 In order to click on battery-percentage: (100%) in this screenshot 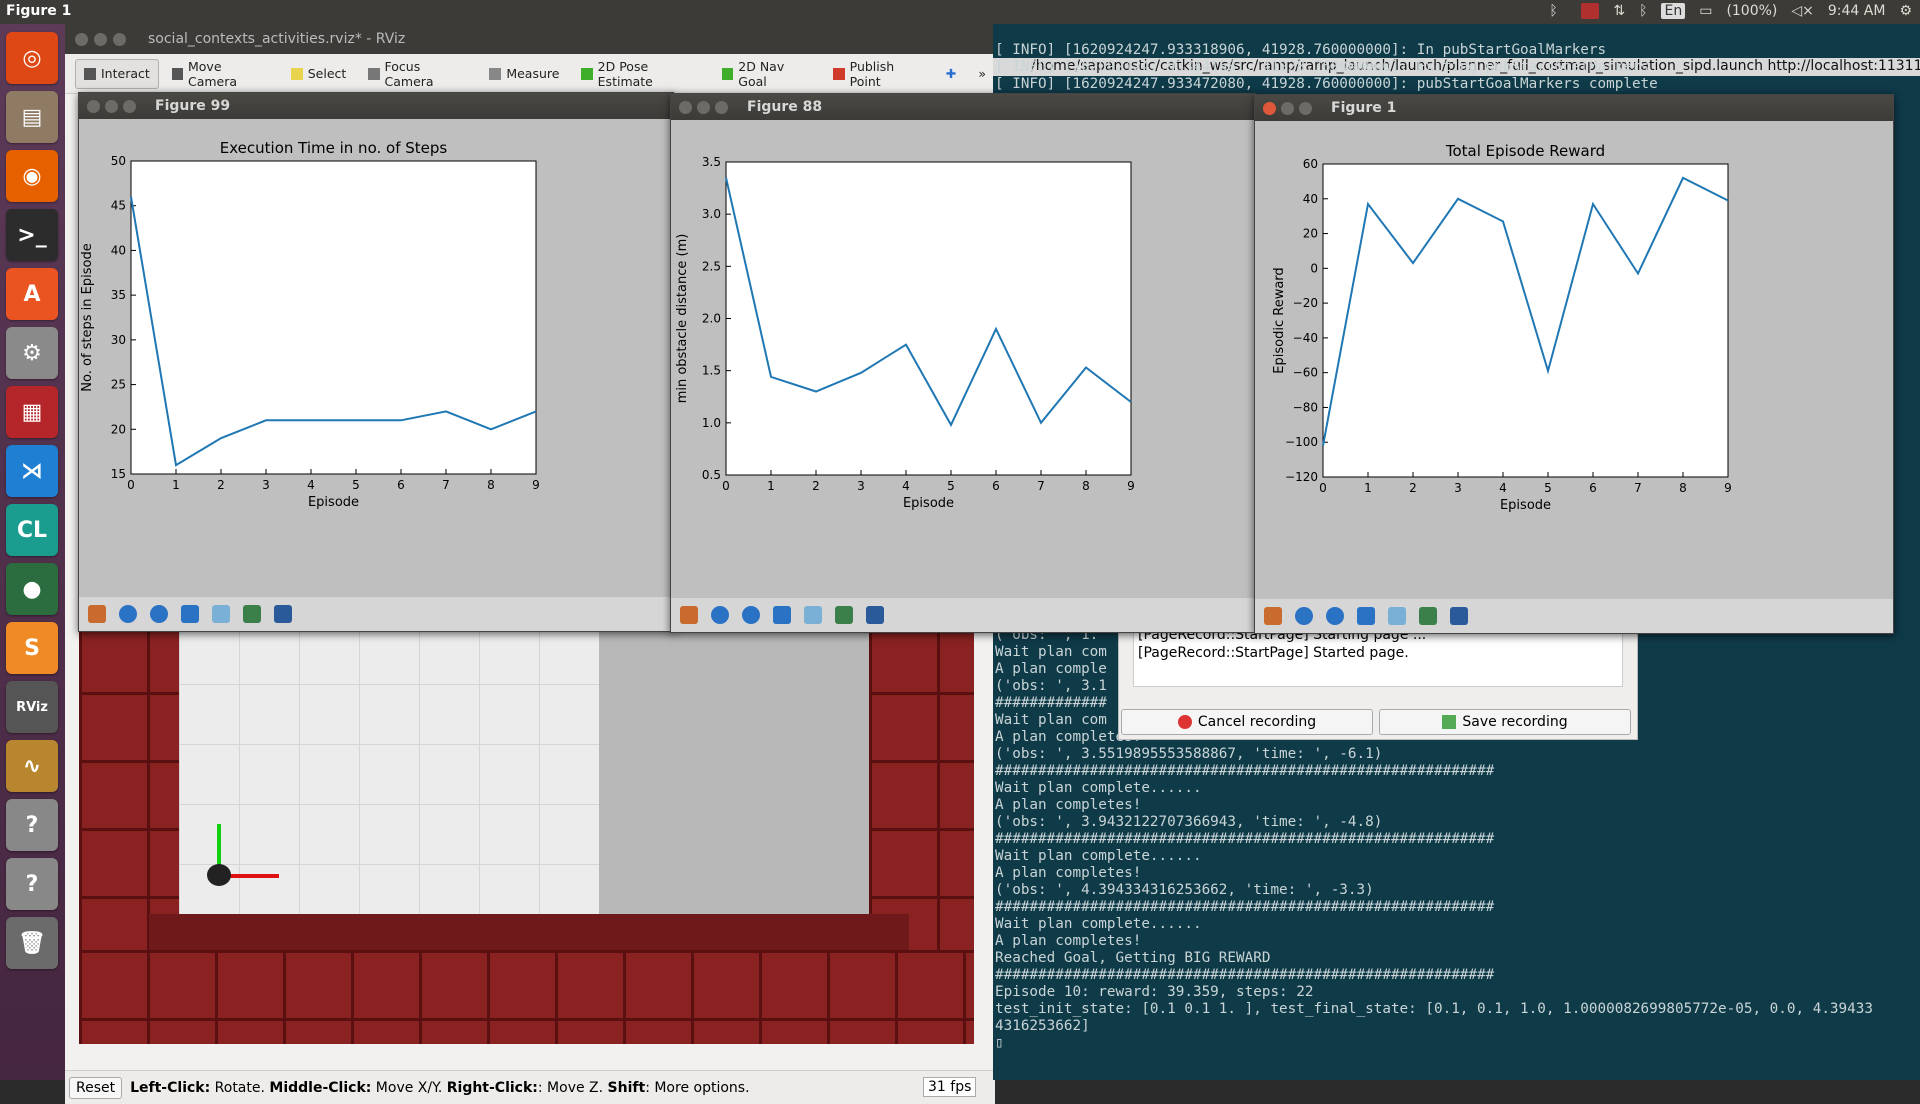, I will do `click(1751, 11)`.